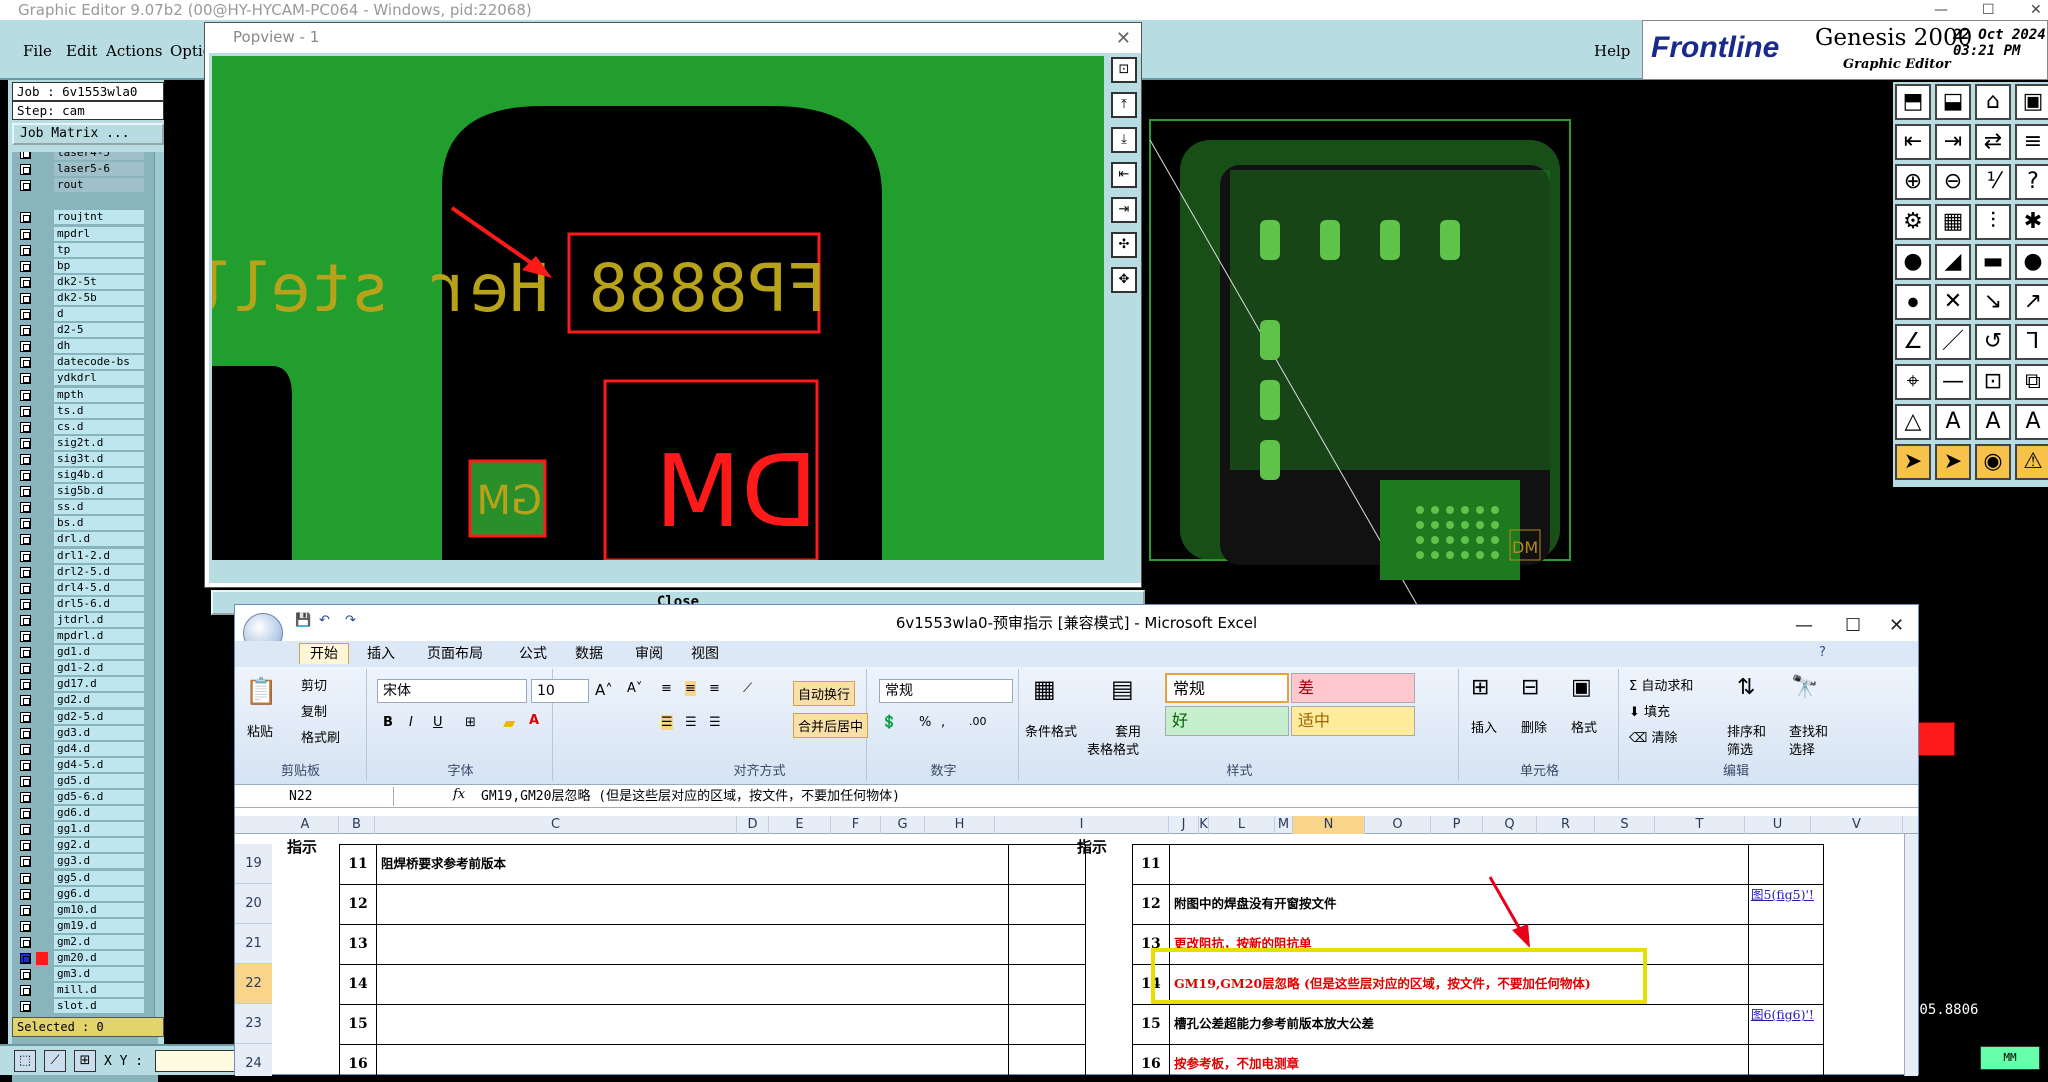 The image size is (2048, 1082). Describe the element at coordinates (1786, 944) in the screenshot. I see `right-item-link` at that location.